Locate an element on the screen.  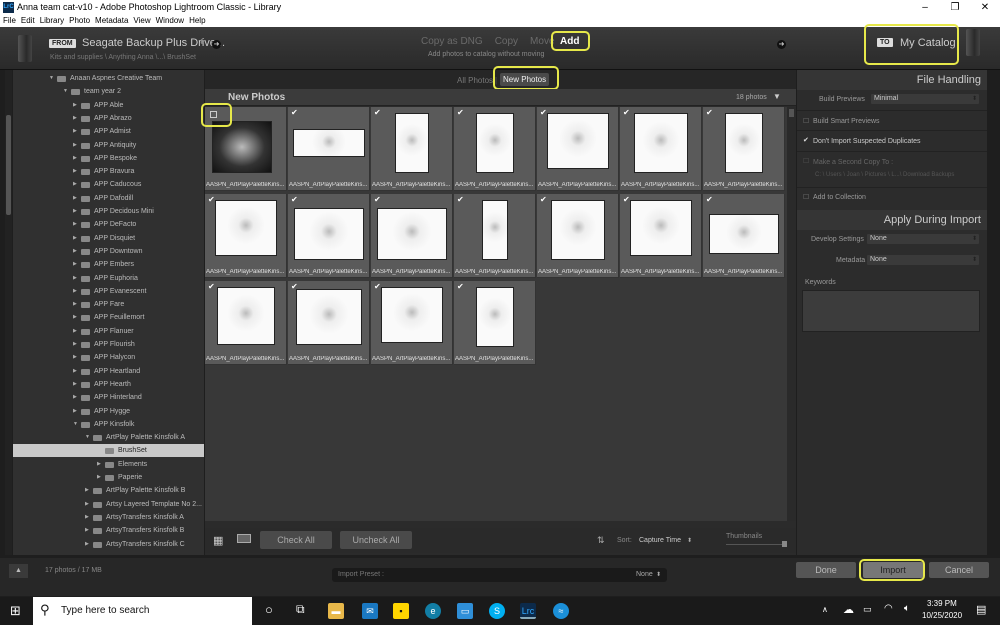
tree-item: ▶ APP Caducous is located at coordinates (108, 184).